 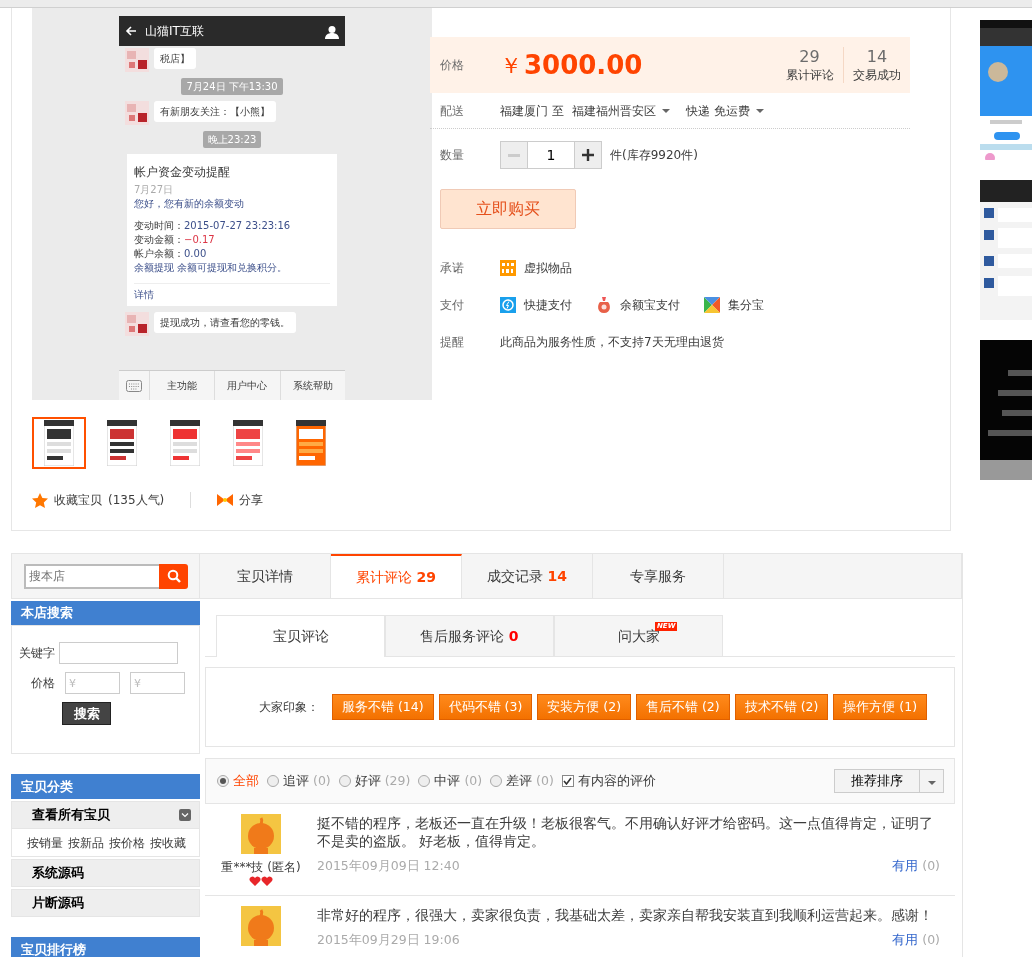 I want to click on search-field: 搜本店, so click(x=91, y=576).